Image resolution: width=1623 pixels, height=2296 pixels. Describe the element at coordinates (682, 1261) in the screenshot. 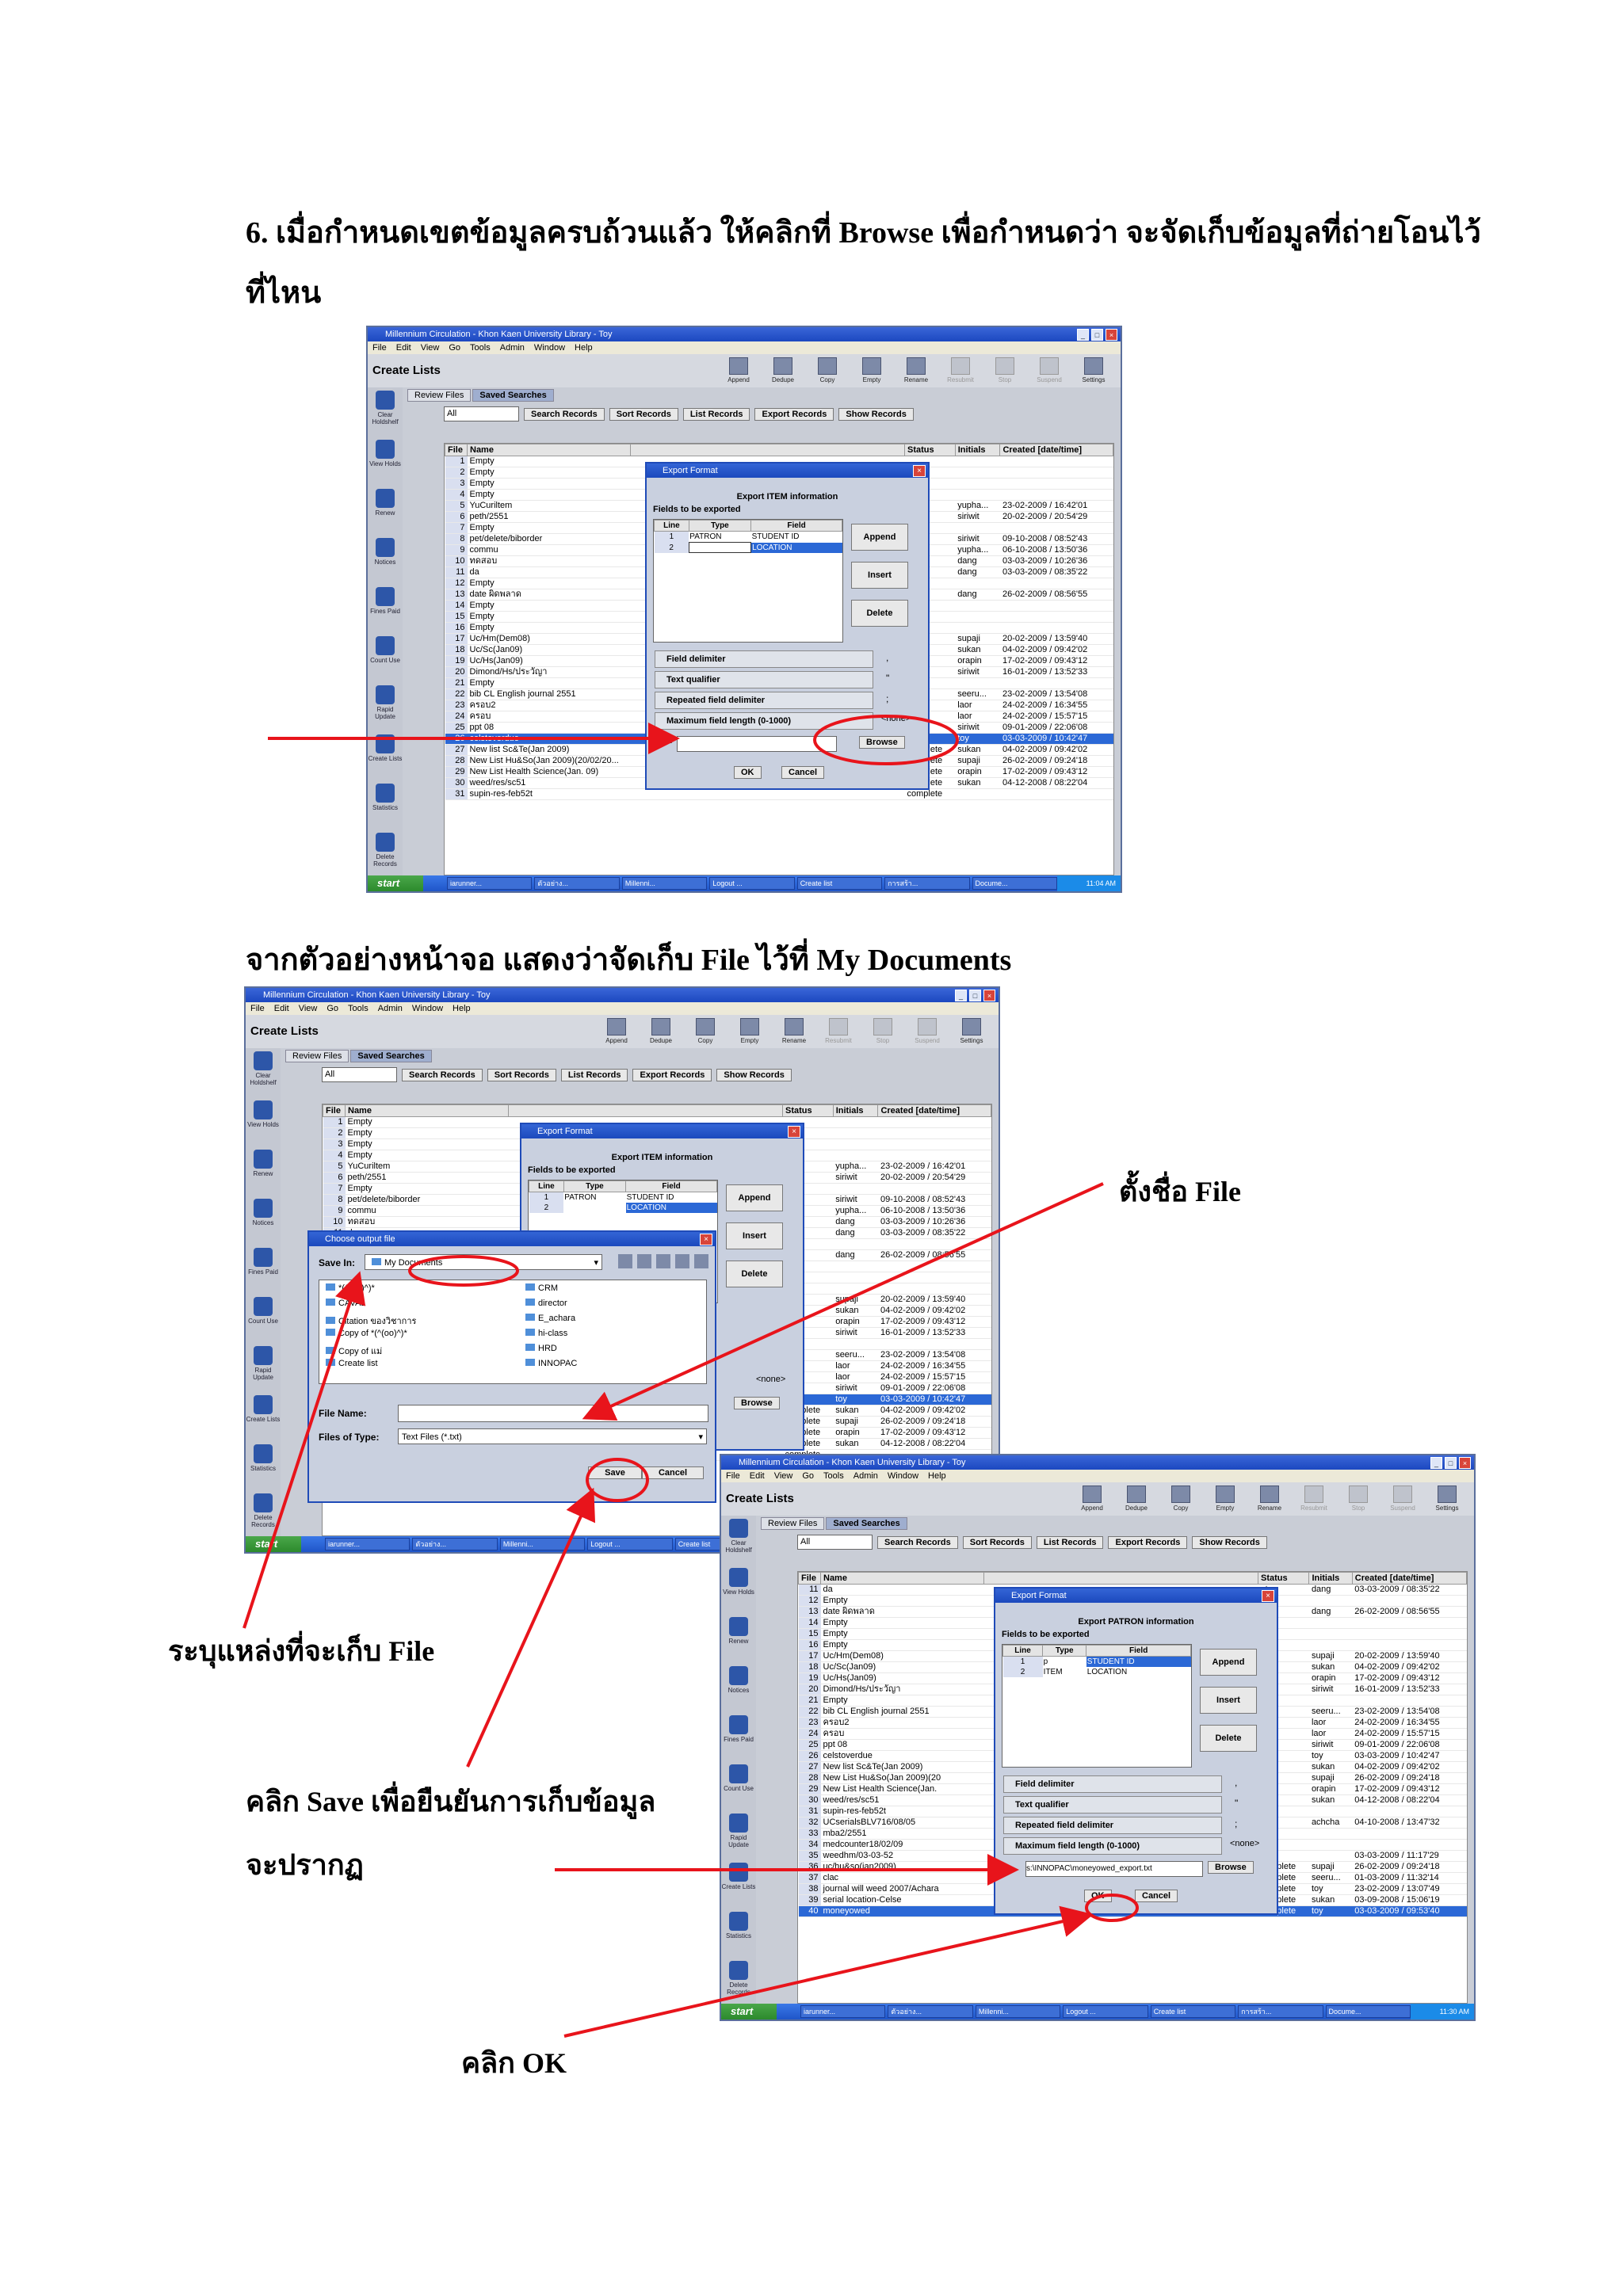

I see `list-view-icon` at that location.